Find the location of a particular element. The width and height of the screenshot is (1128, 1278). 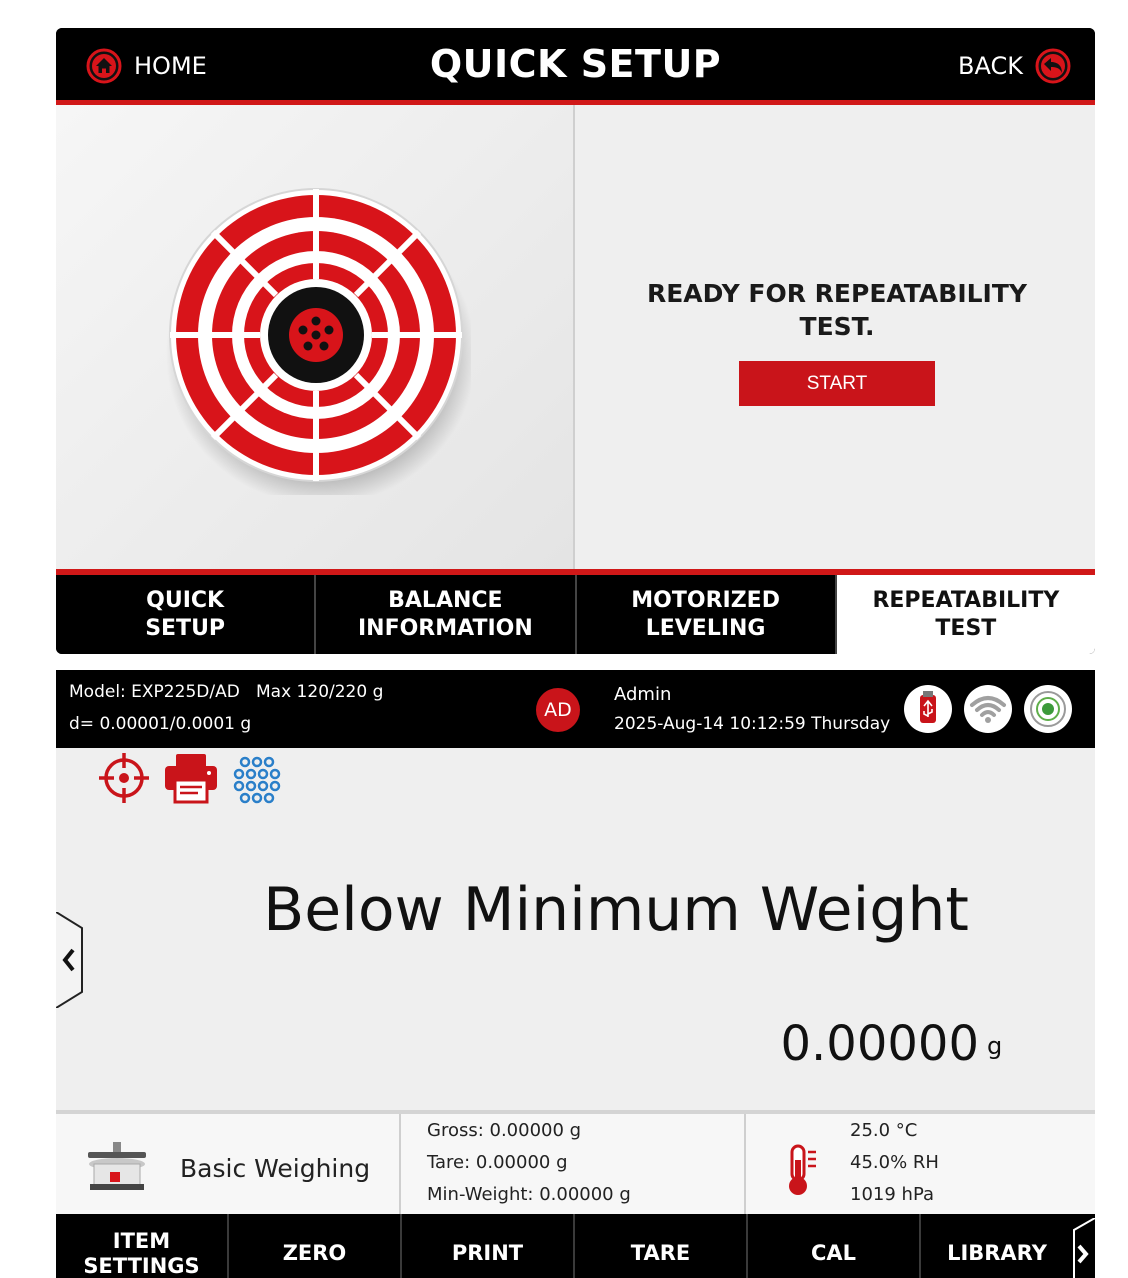

cal-button: CAL is located at coordinates (834, 1246).